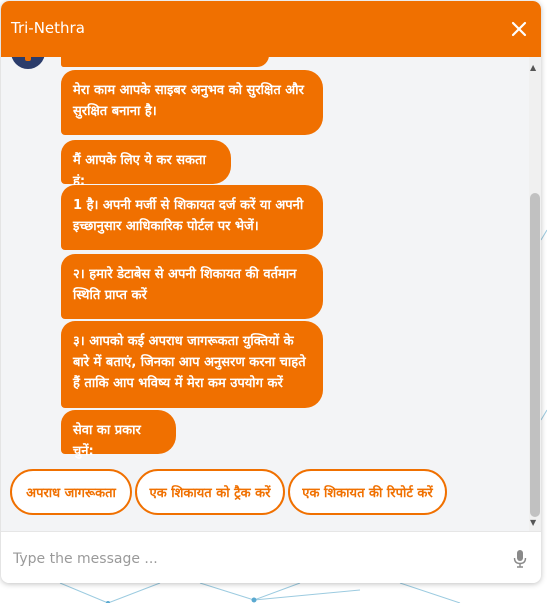 Image resolution: width=547 pixels, height=603 pixels. Describe the element at coordinates (520, 559) in the screenshot. I see `mic-icon` at that location.